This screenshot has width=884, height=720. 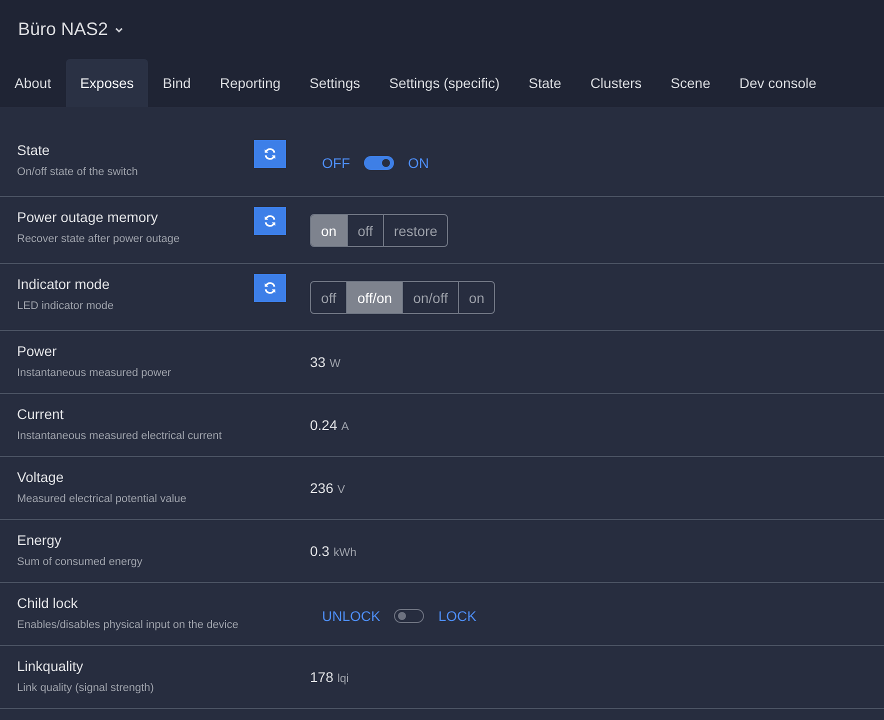 What do you see at coordinates (41, 476) in the screenshot?
I see `expose-name: Voltage` at bounding box center [41, 476].